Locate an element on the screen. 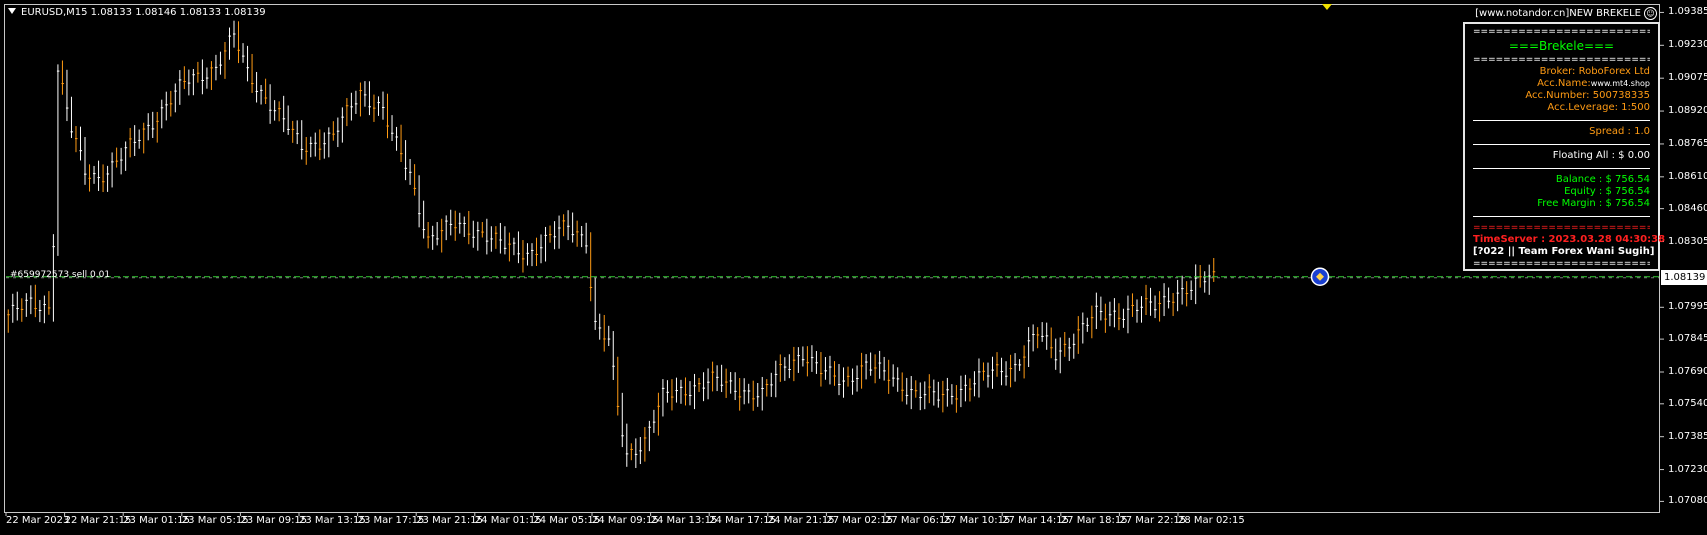 The image size is (1707, 535). price-tick-label: 1.08610 is located at coordinates (1687, 176).